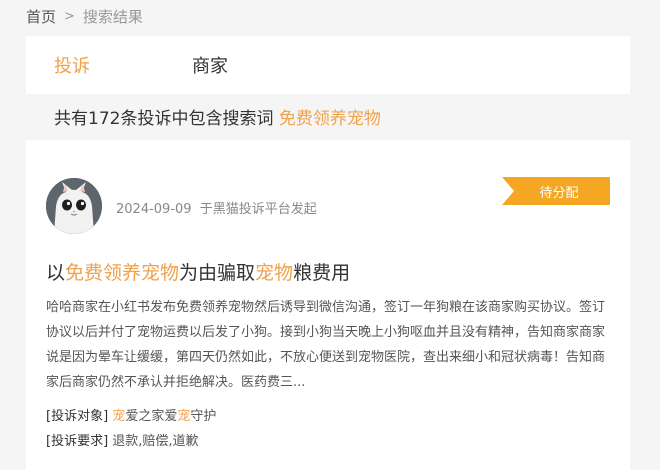  Describe the element at coordinates (203, 416) in the screenshot. I see `target-text: 守护` at that location.